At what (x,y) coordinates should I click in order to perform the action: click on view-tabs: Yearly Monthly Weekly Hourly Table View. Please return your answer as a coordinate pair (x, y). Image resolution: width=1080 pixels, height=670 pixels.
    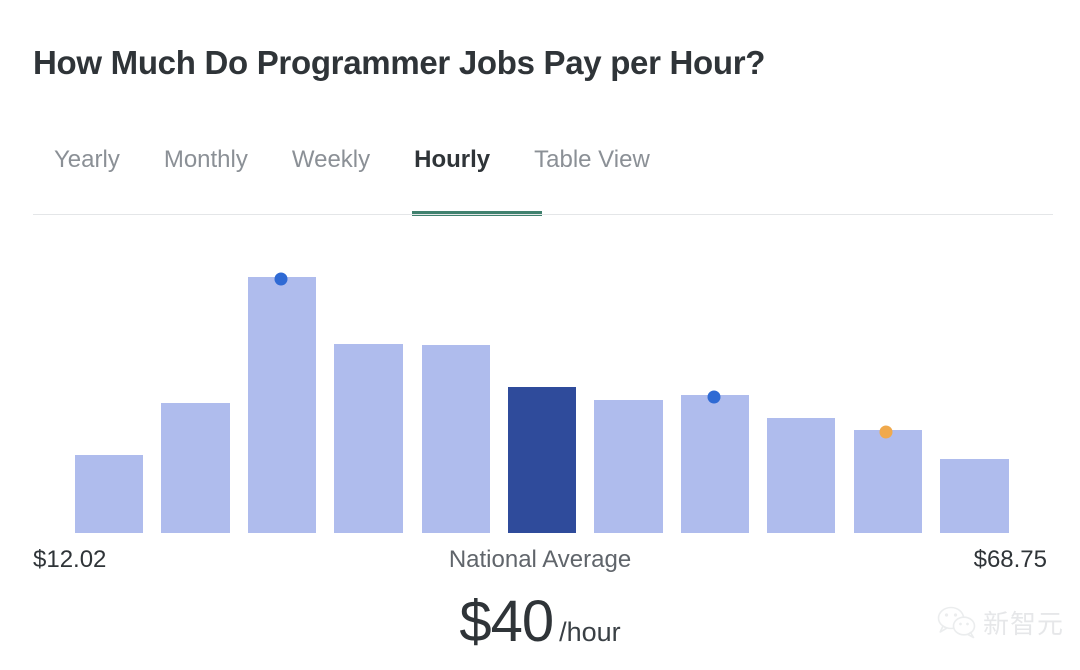
    Looking at the image, I should click on (543, 179).